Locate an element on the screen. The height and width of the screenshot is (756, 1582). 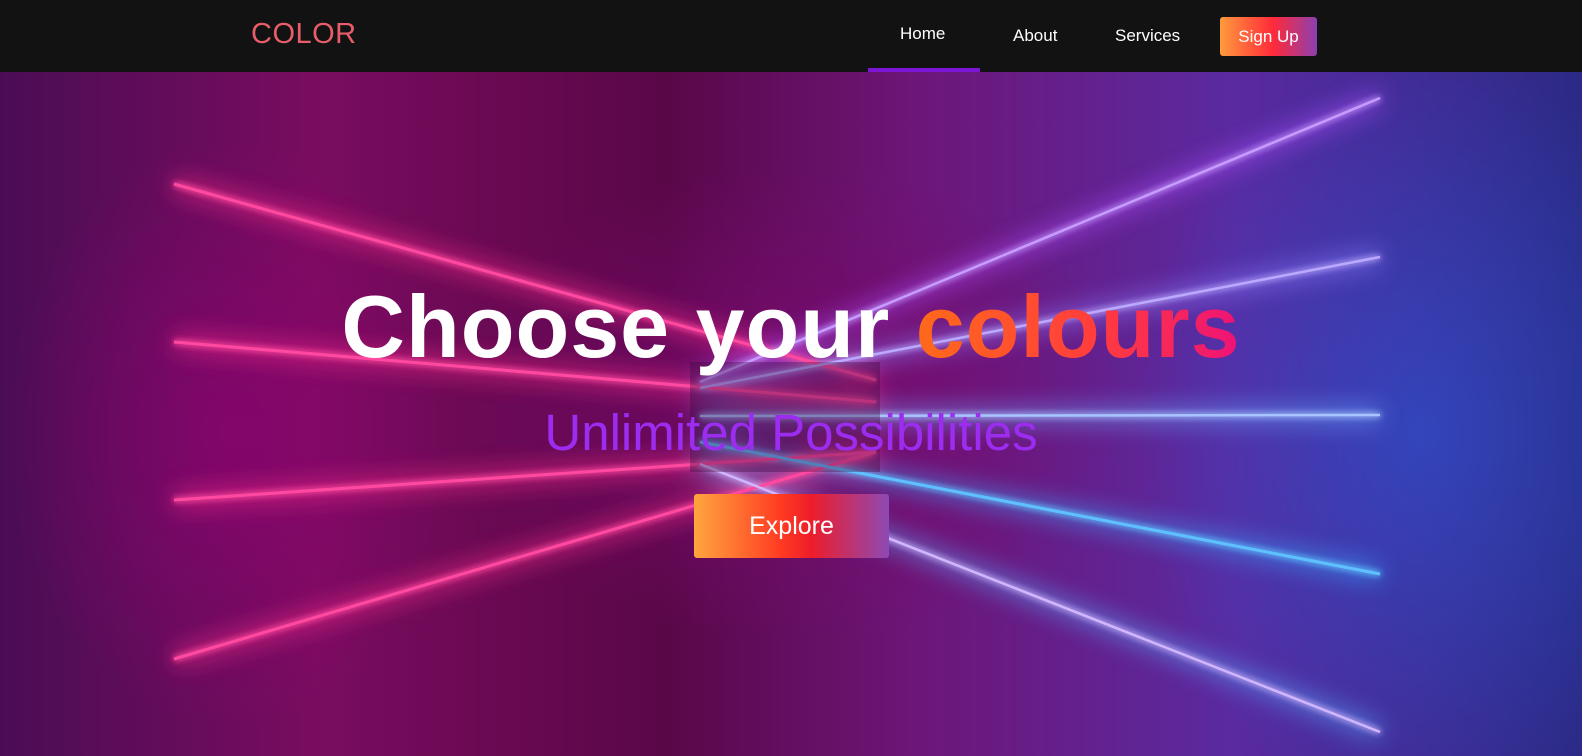
headline-prefix: Choose your is located at coordinates (628, 326).